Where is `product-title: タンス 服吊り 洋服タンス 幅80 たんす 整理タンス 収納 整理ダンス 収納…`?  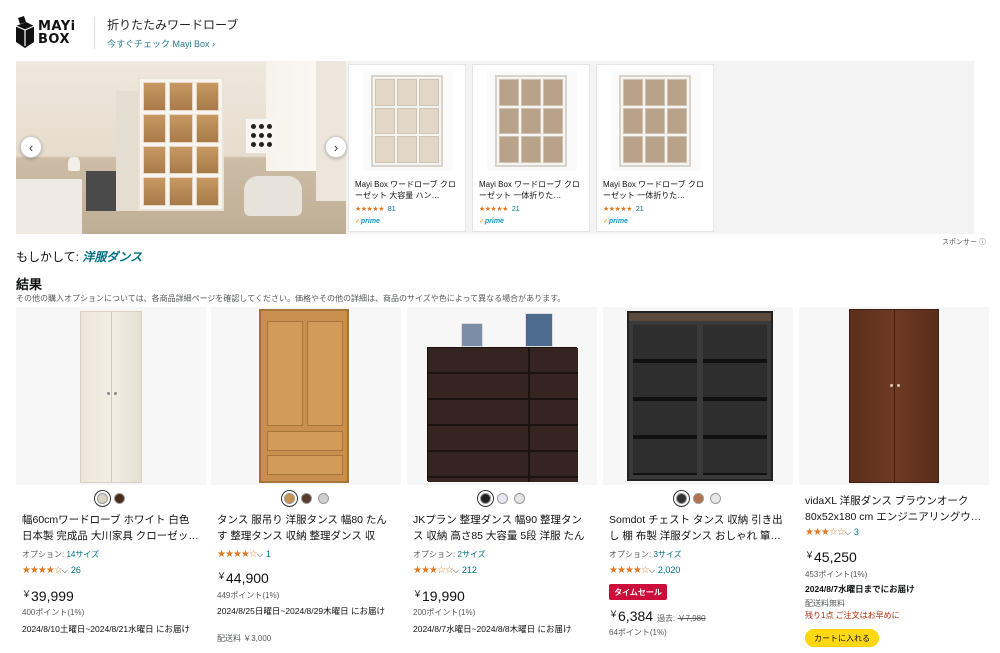 product-title: タンス 服吊り 洋服タンス 幅80 たんす 整理タンス 収納 整理ダンス 収納… is located at coordinates (306, 528).